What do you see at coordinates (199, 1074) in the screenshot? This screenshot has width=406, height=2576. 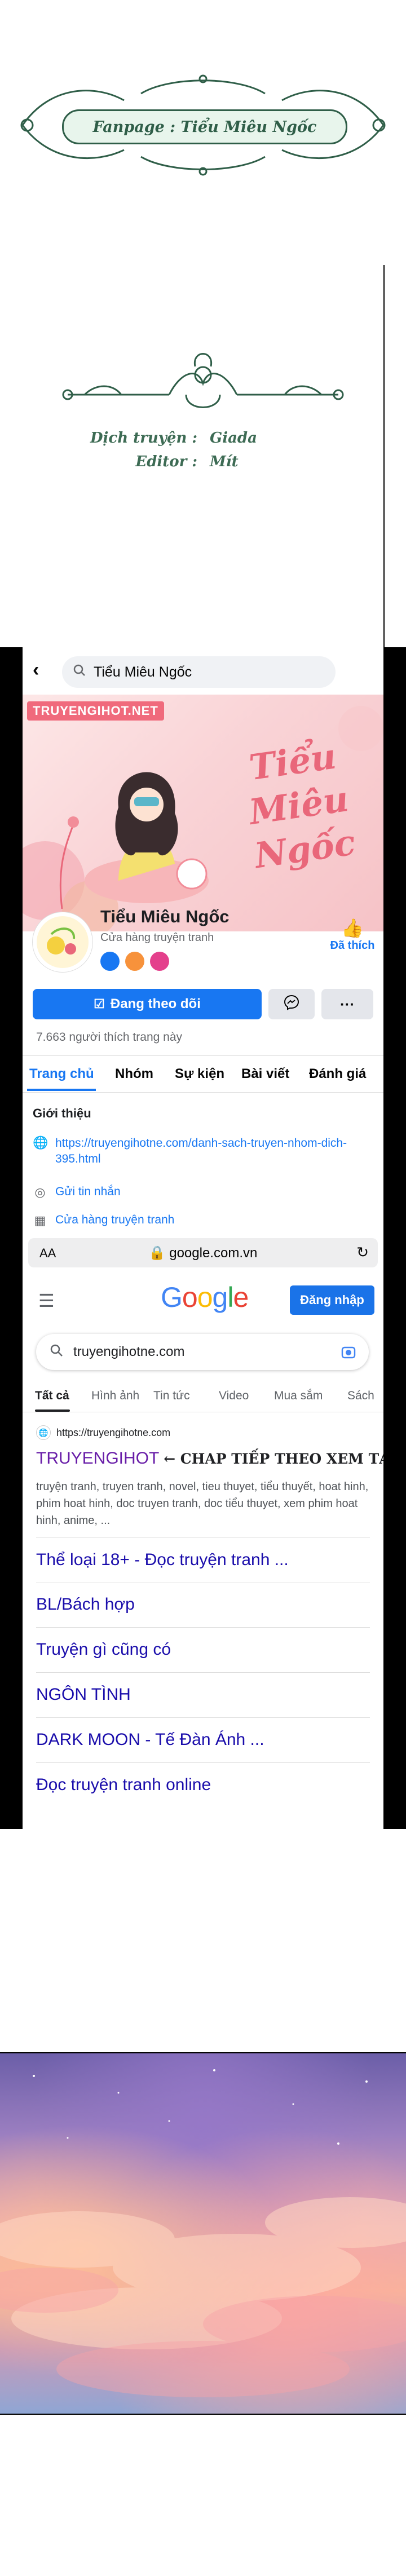 I see `tab-events: Sự kiện` at bounding box center [199, 1074].